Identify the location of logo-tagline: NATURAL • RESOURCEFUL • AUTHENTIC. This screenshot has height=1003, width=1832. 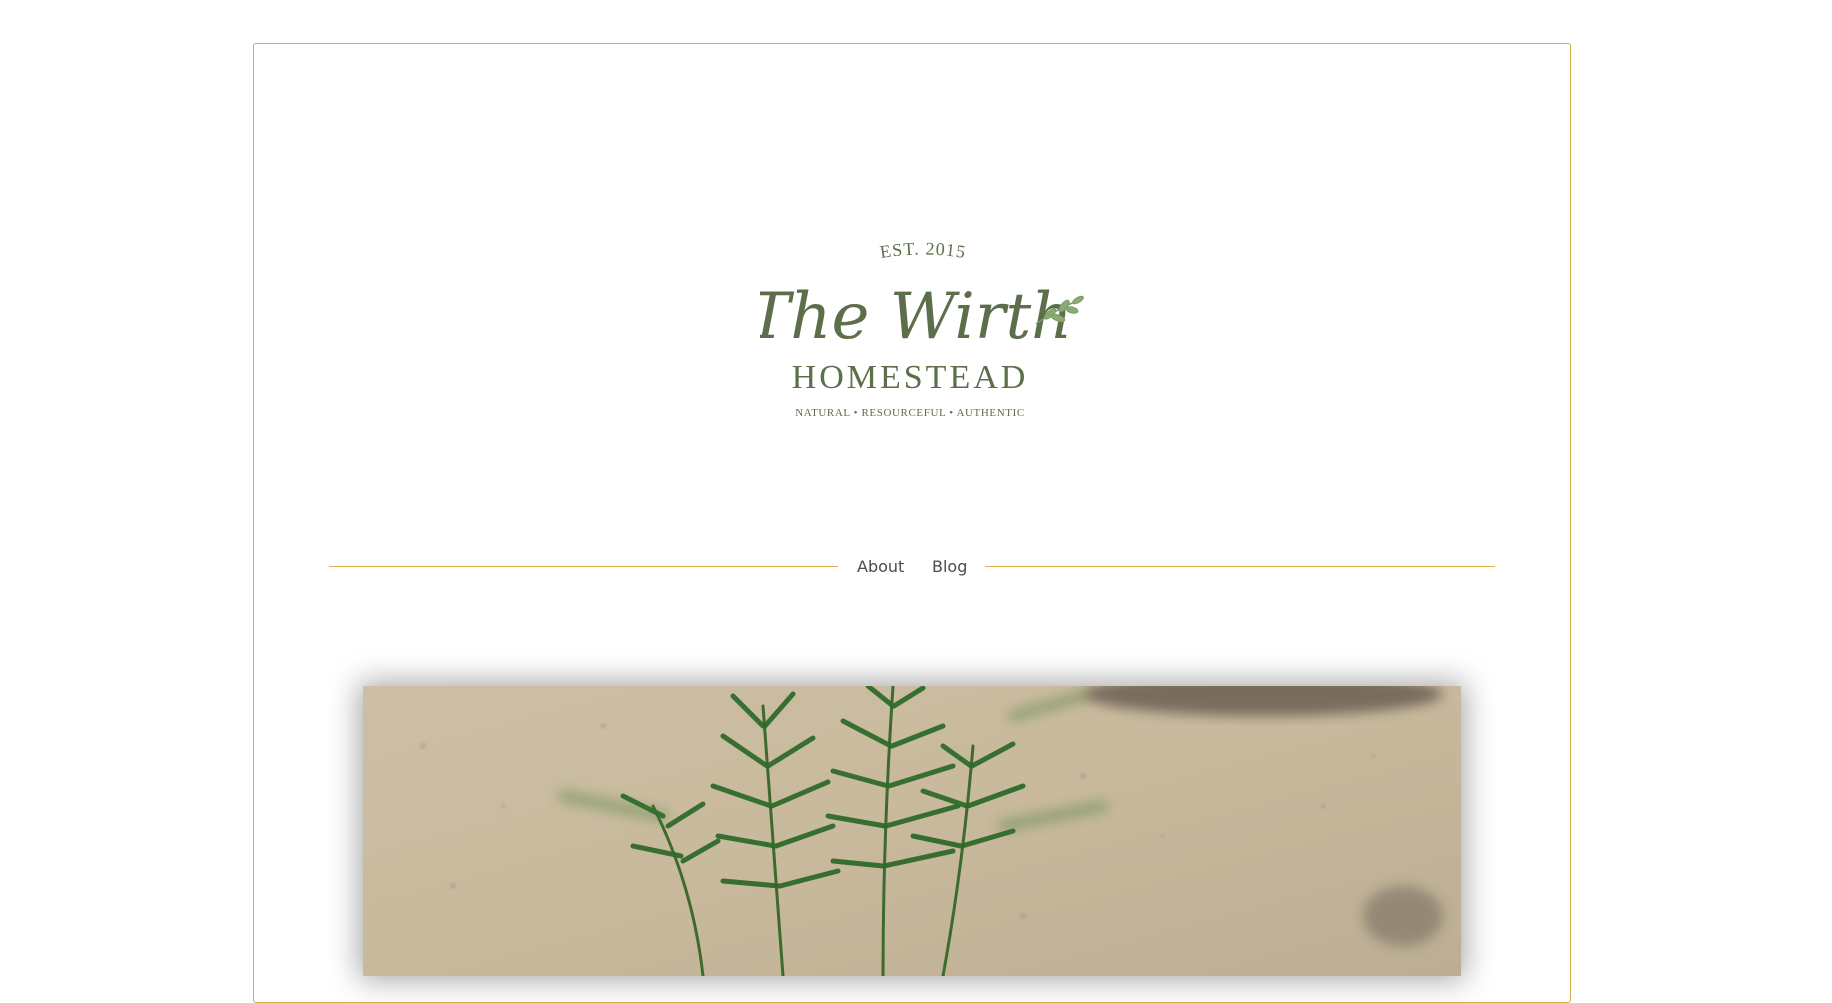
(910, 413).